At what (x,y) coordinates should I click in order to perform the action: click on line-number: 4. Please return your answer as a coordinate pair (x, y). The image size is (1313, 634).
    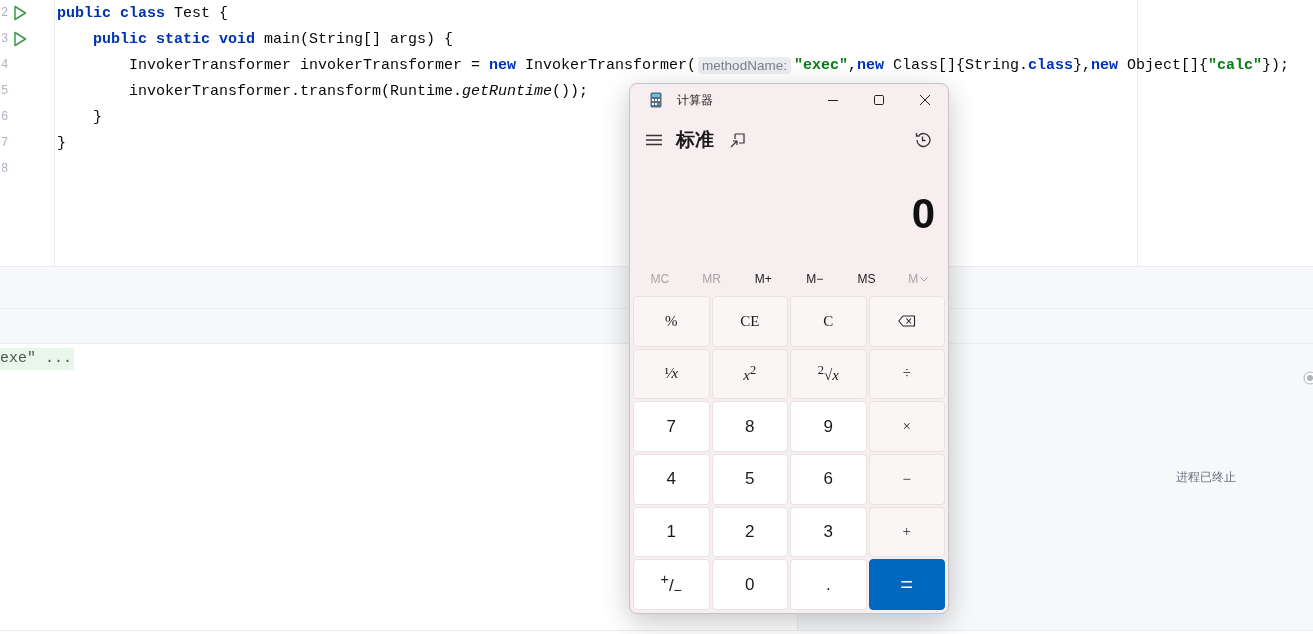
    Looking at the image, I should click on (5, 65).